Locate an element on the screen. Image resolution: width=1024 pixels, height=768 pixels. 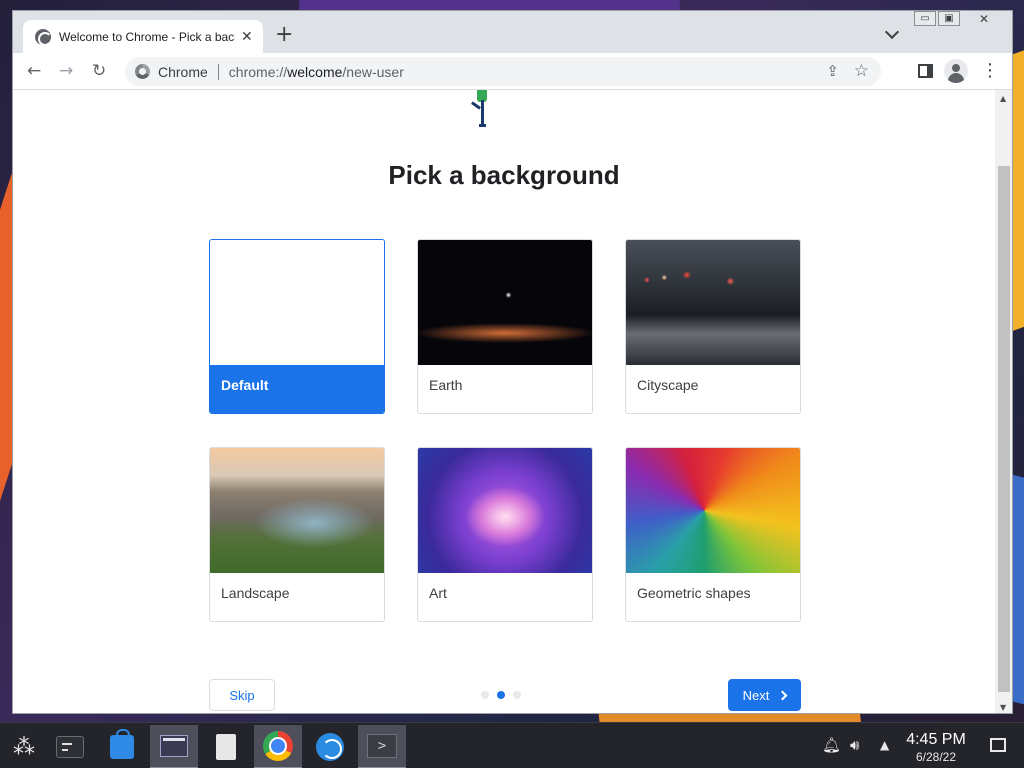
chevron-right-icon is located at coordinates (782, 695).